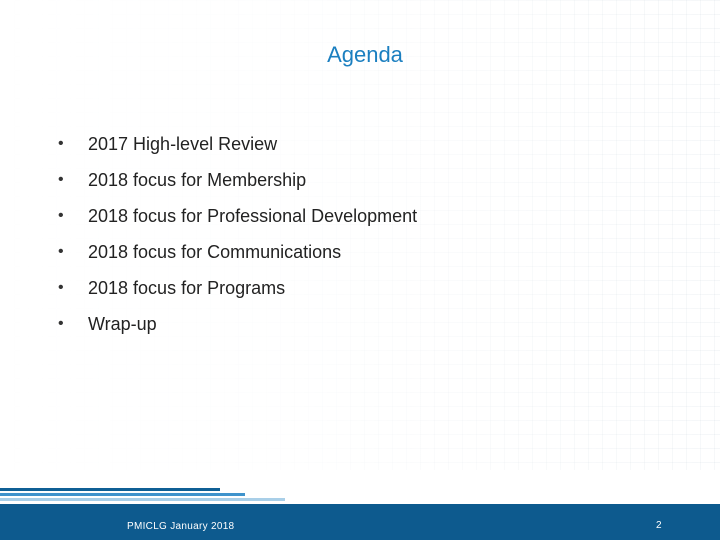  Describe the element at coordinates (197, 179) in the screenshot. I see `agenda-item-text: 2018 focus for Membership` at that location.